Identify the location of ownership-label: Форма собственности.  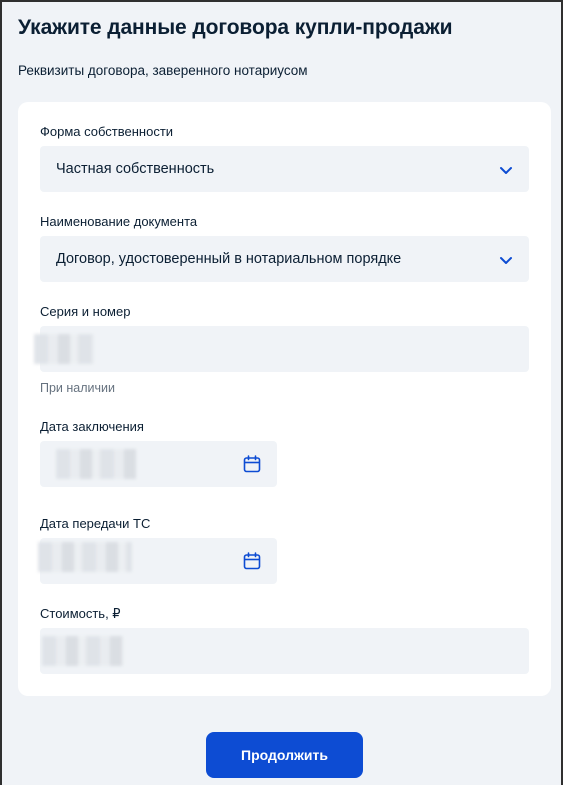
(107, 131).